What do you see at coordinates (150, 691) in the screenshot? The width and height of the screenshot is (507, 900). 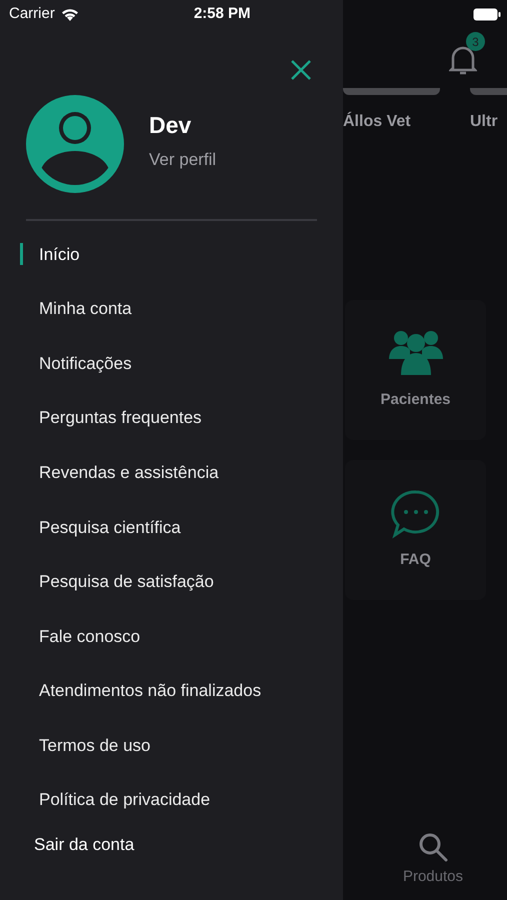 I see `menu-item: Atendimentos não finalizados` at bounding box center [150, 691].